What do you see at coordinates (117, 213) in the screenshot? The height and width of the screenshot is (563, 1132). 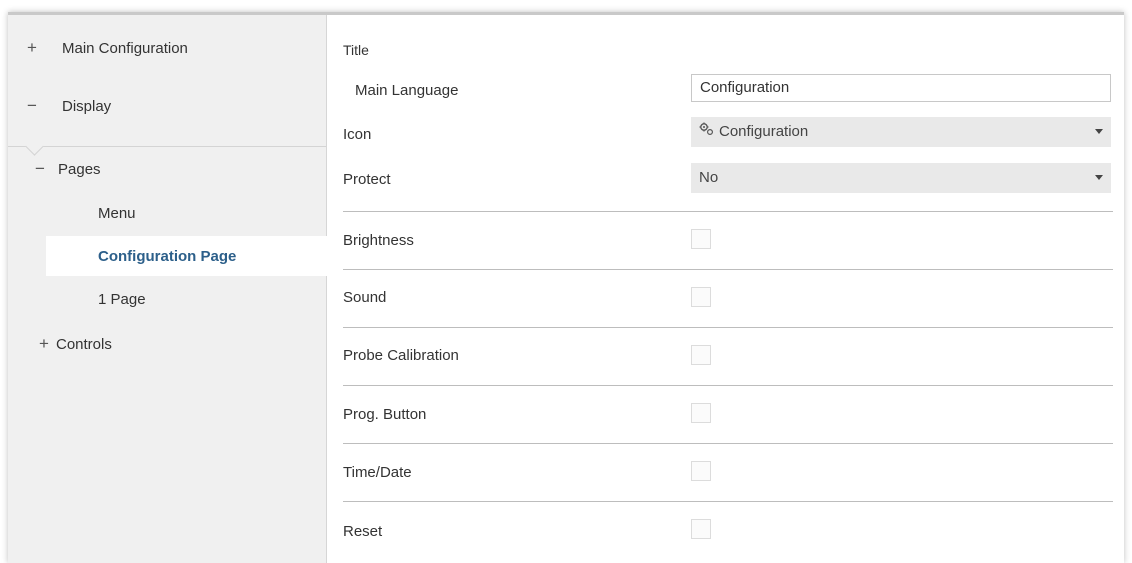 I see `sidebar-item-label: Menu` at bounding box center [117, 213].